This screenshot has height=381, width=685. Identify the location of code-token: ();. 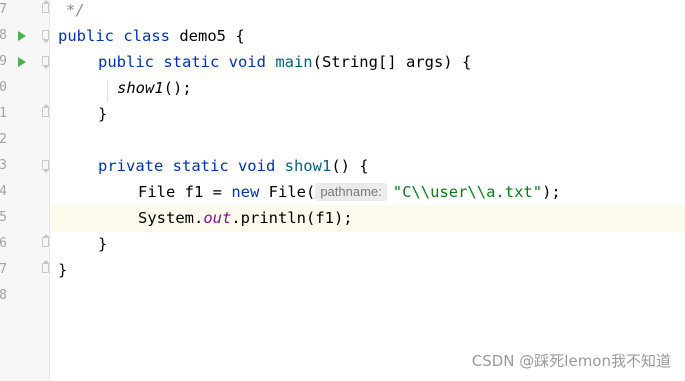
(177, 88).